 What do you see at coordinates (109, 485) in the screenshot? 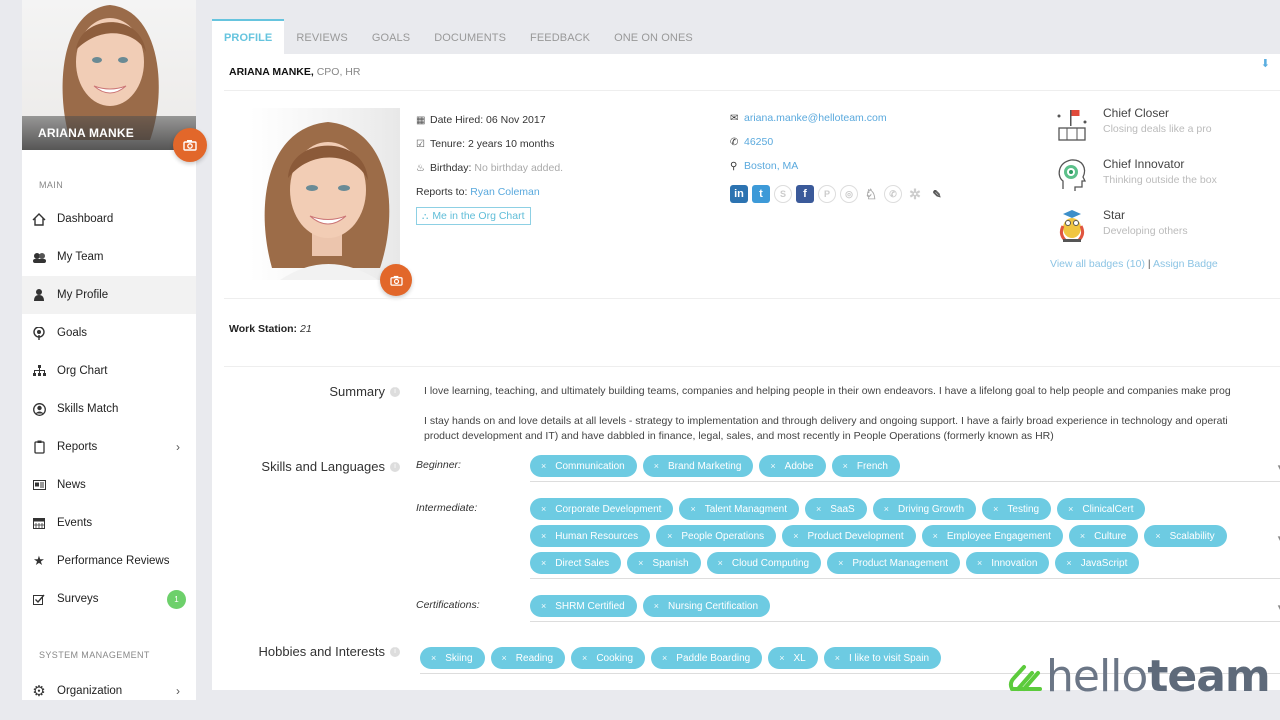
I see `sidebar-item-news: News` at bounding box center [109, 485].